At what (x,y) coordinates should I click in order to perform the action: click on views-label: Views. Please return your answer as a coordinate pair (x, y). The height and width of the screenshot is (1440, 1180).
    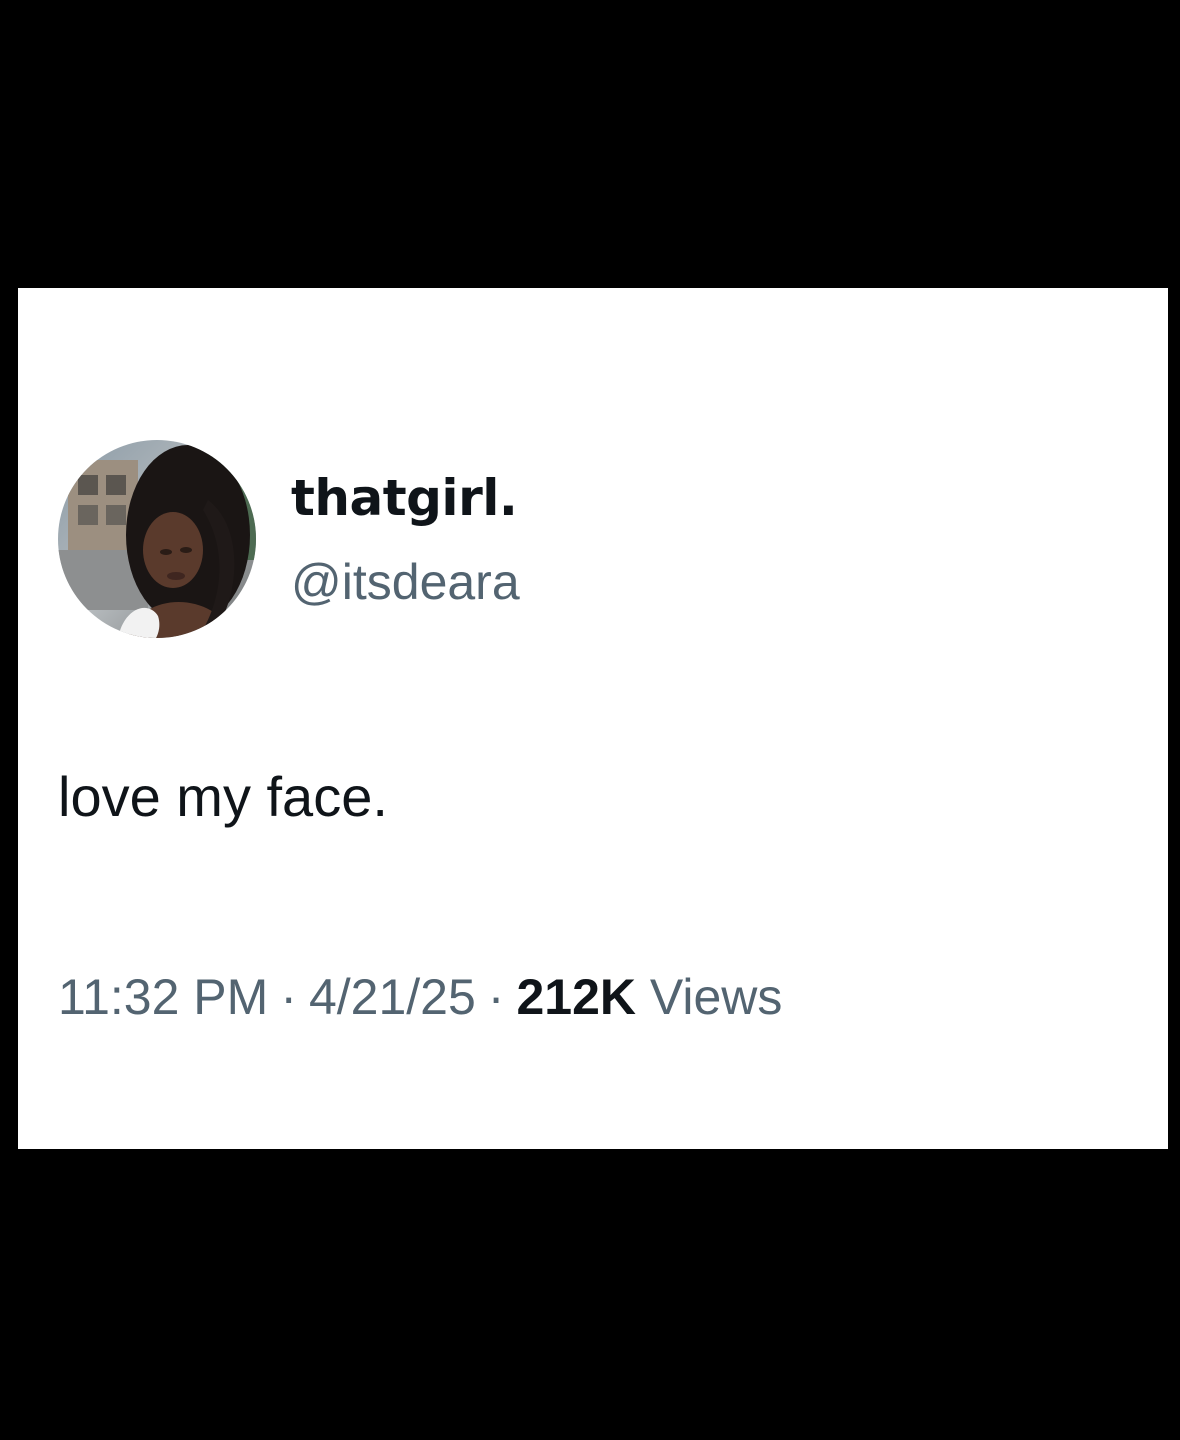
    Looking at the image, I should click on (716, 997).